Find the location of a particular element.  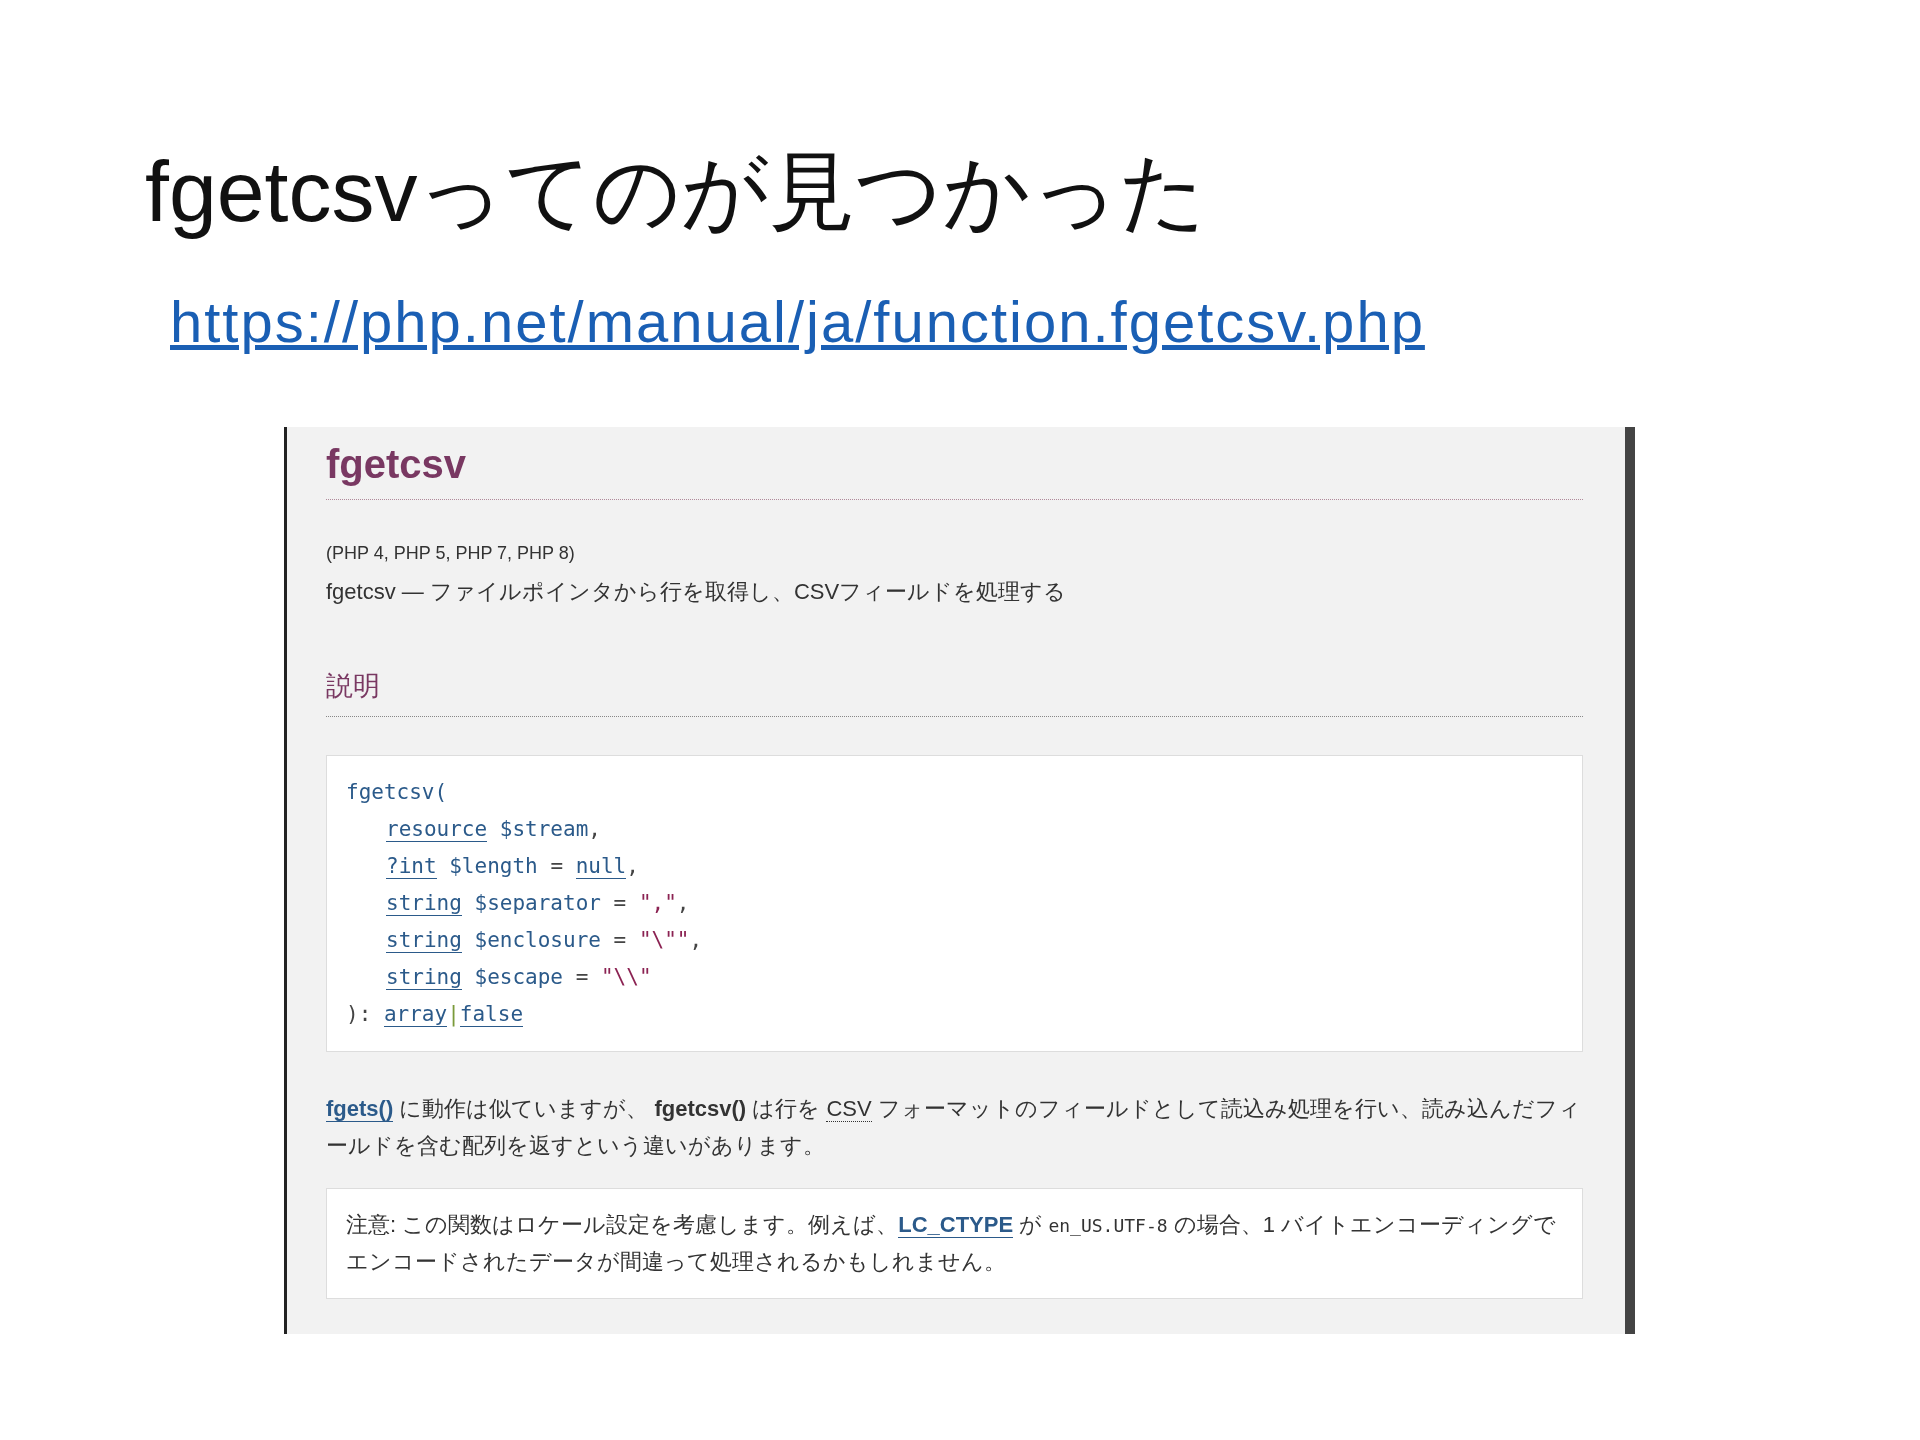

version-text: (PHP 4, PHP 5, PHP 7, PHP 8) is located at coordinates (451, 553).